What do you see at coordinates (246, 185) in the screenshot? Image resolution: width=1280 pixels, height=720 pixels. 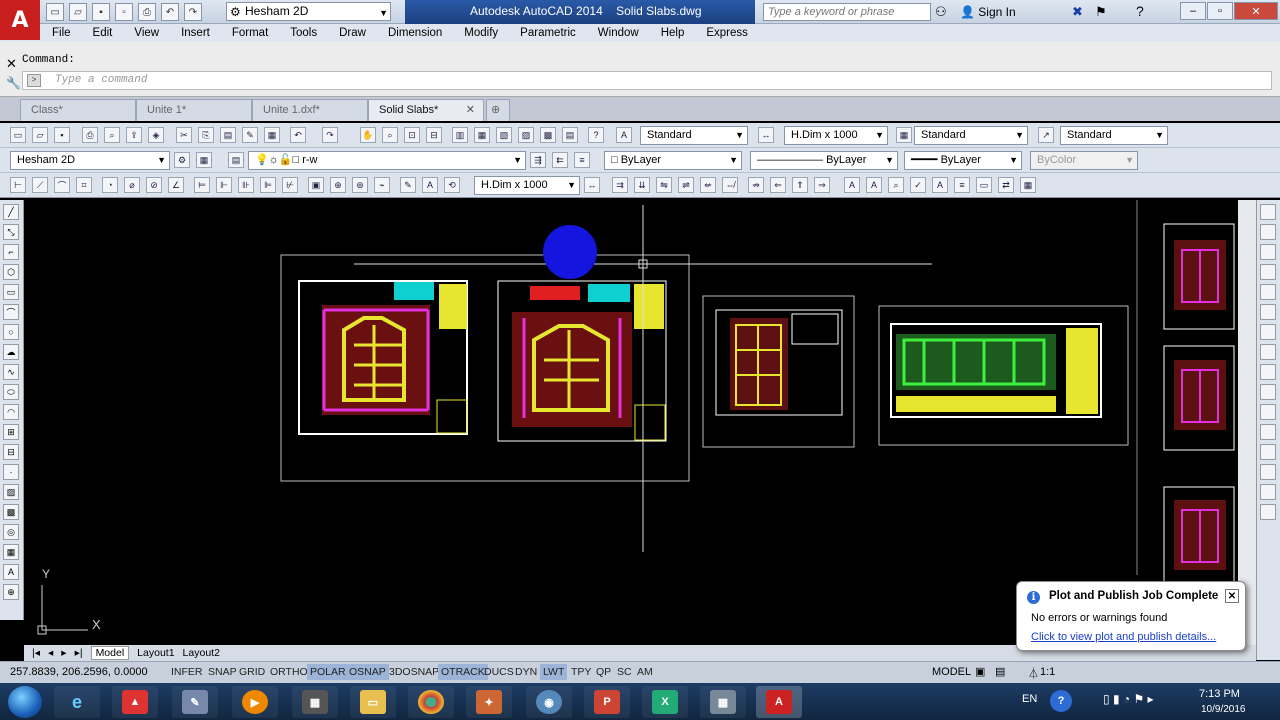 I see `continue-icon: ⊪` at bounding box center [246, 185].